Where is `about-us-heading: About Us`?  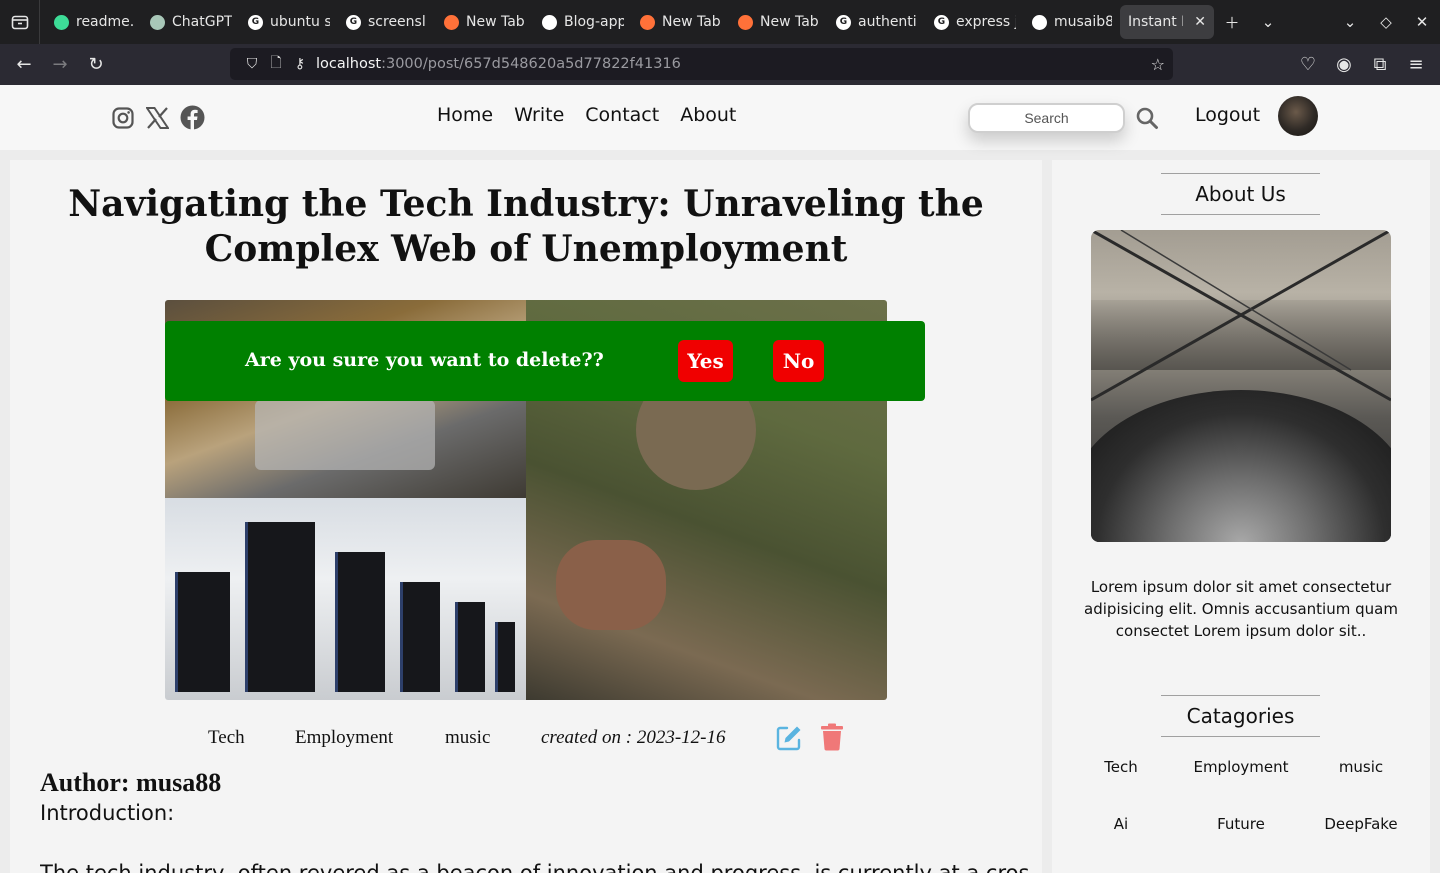
about-us-heading: About Us is located at coordinates (1240, 194).